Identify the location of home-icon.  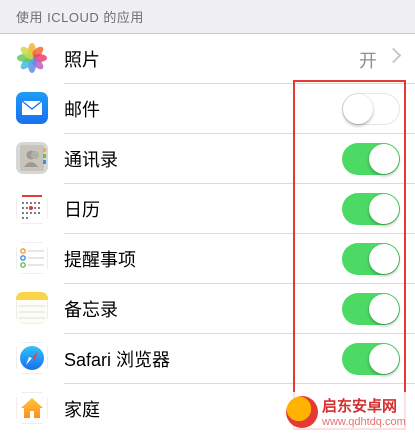
(32, 408).